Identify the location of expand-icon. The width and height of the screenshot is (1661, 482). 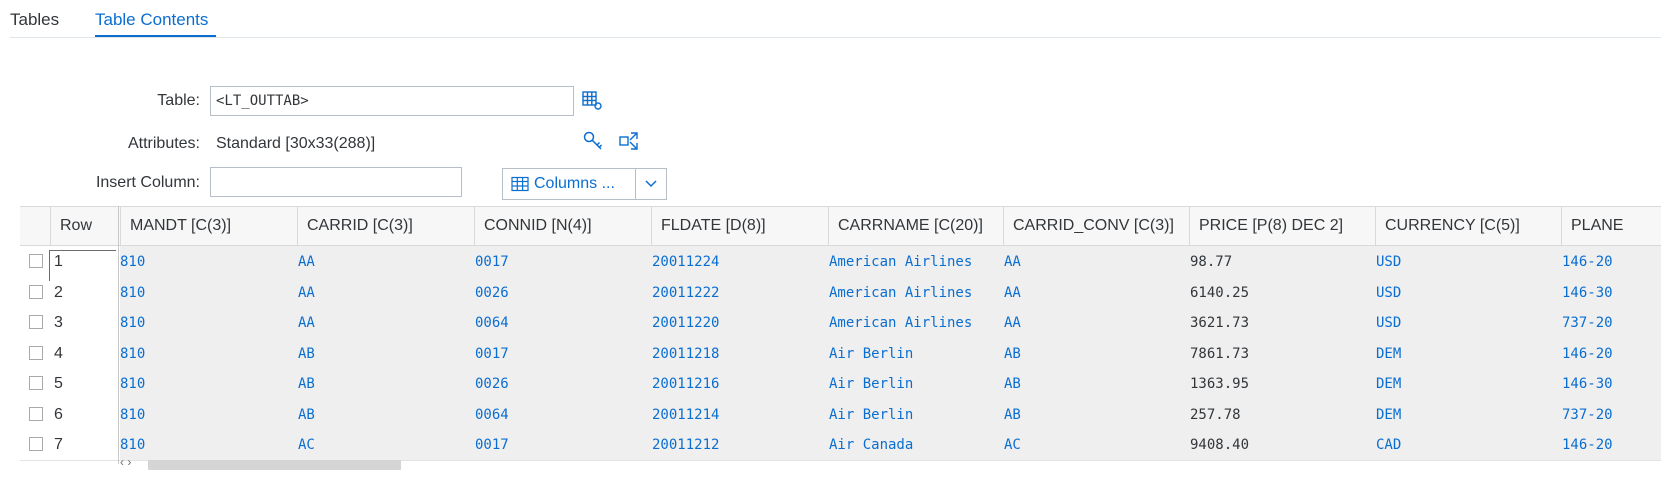
(629, 141).